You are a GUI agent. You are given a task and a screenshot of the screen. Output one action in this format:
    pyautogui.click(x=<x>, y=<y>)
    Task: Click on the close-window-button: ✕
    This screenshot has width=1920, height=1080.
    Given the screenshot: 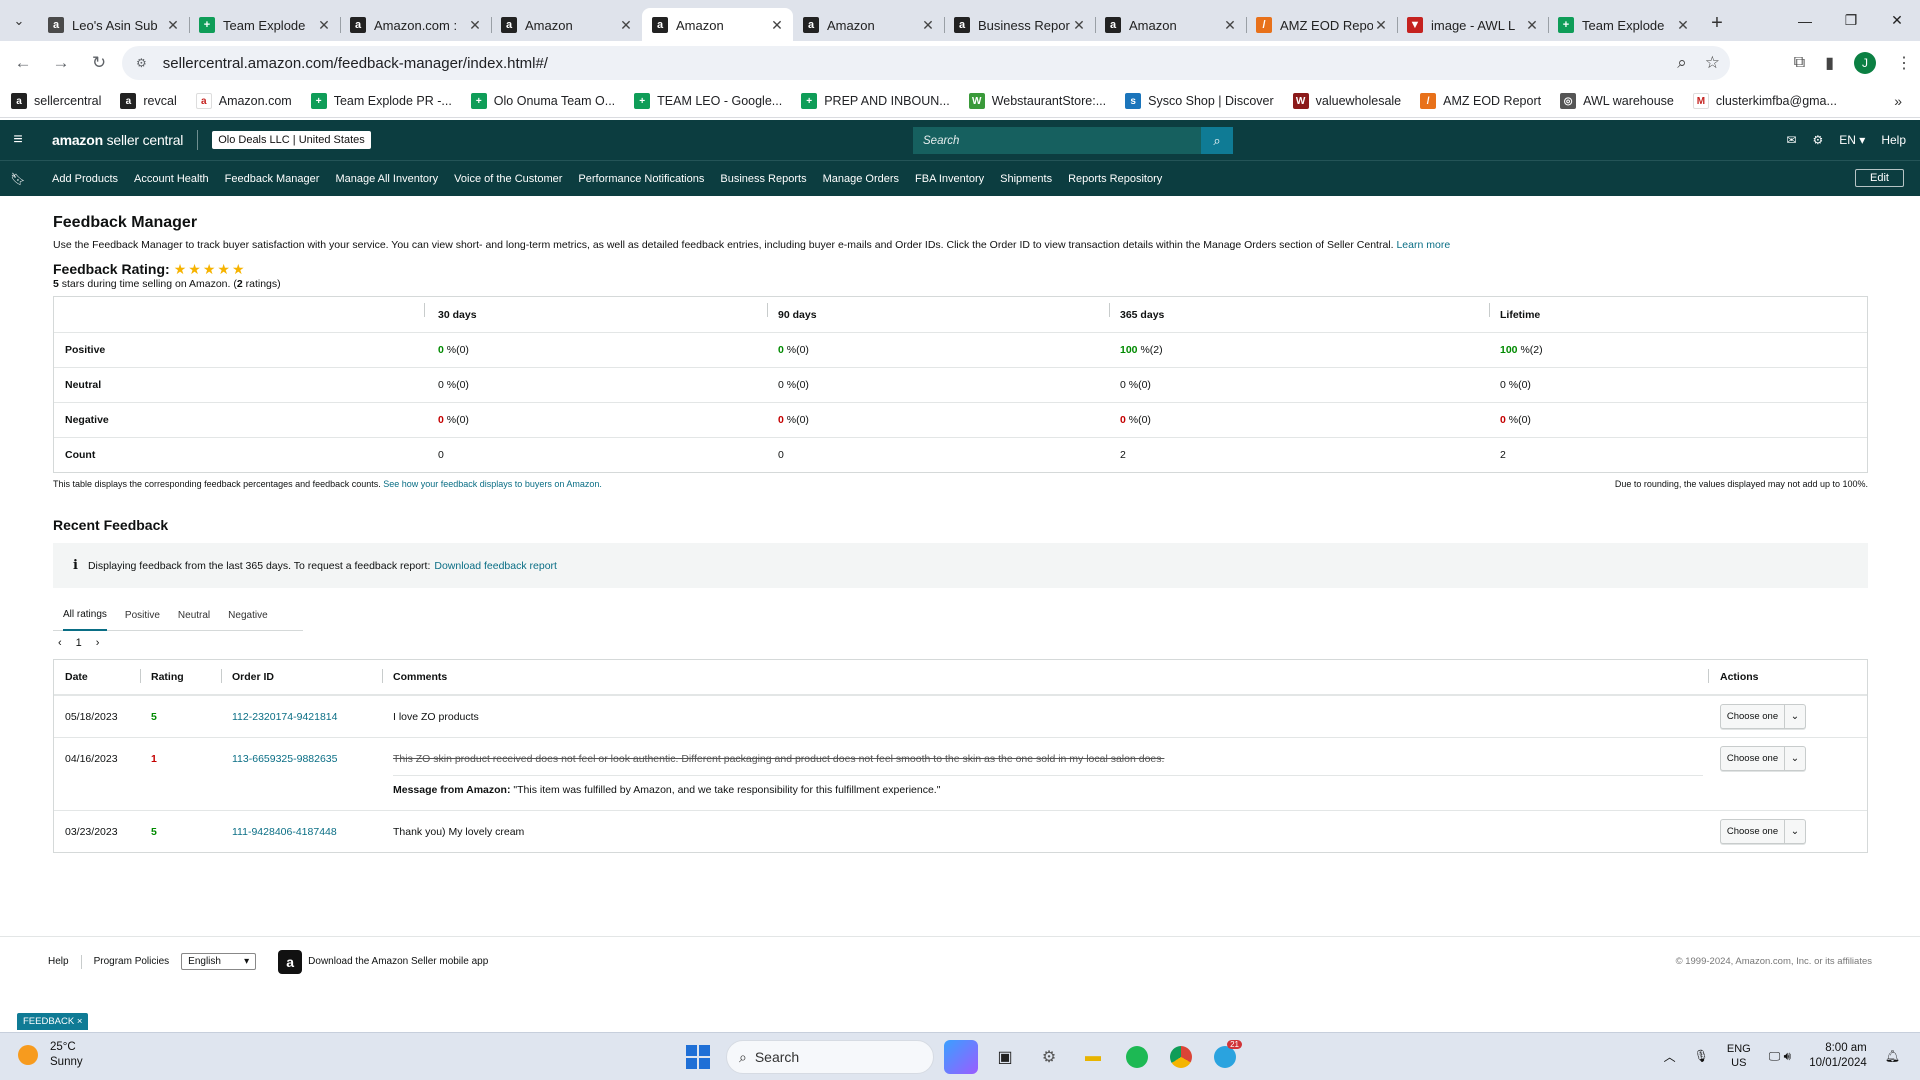 What is the action you would take?
    pyautogui.click(x=1897, y=20)
    